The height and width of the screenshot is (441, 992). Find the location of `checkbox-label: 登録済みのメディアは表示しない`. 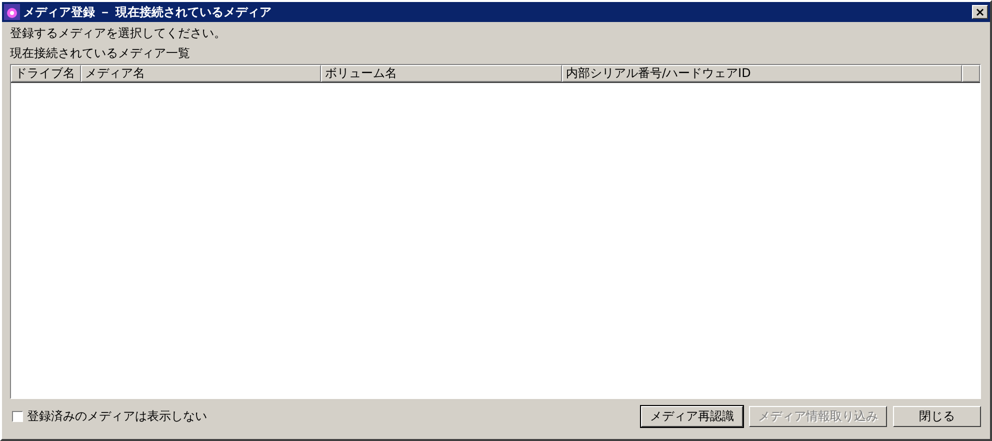

checkbox-label: 登録済みのメディアは表示しない is located at coordinates (117, 416).